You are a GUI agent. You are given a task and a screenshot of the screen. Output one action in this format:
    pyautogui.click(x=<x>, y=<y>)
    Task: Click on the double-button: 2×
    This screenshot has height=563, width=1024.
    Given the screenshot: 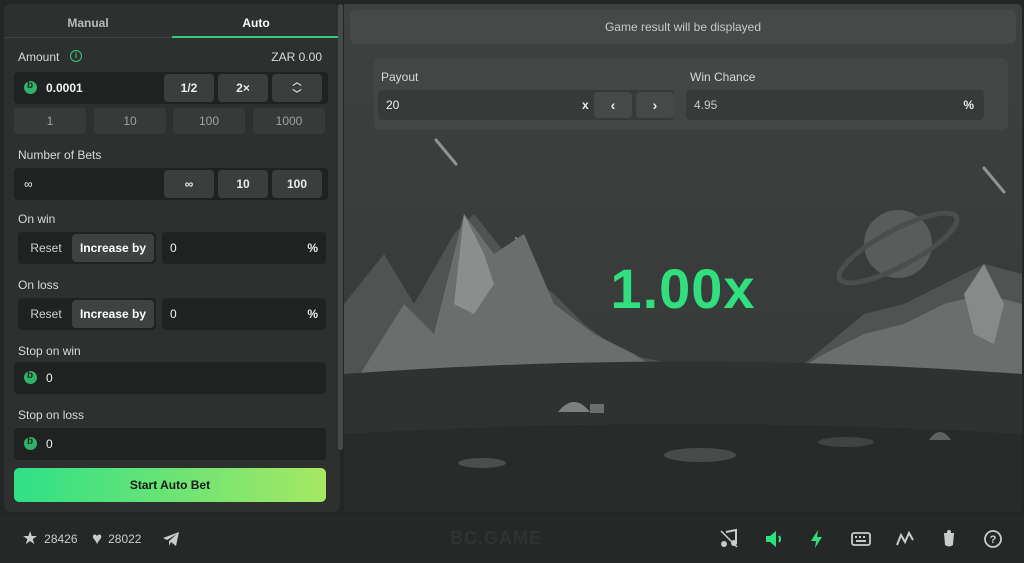 What is the action you would take?
    pyautogui.click(x=243, y=88)
    